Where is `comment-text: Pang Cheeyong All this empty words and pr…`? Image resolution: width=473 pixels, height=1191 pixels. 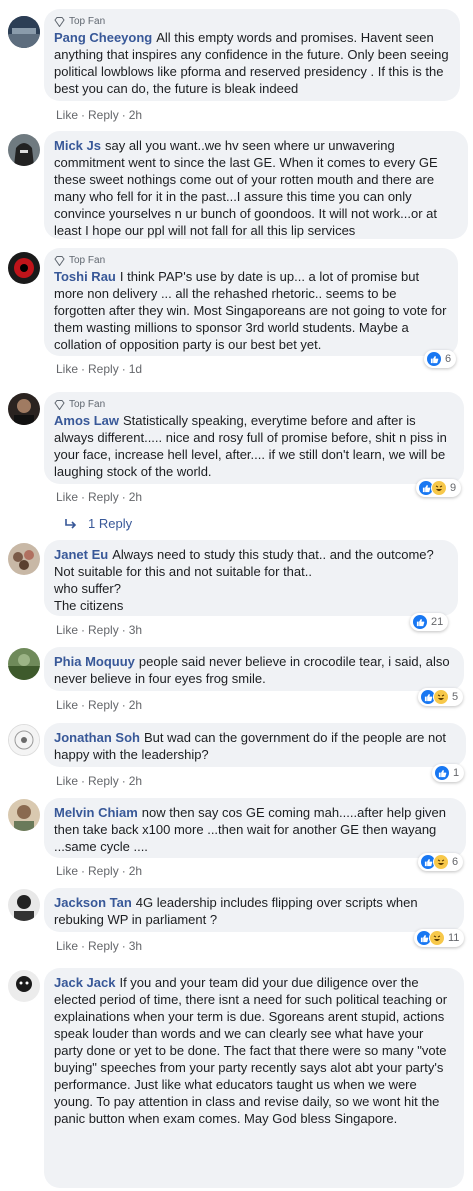 comment-text: Pang Cheeyong All this empty words and pr… is located at coordinates (251, 63).